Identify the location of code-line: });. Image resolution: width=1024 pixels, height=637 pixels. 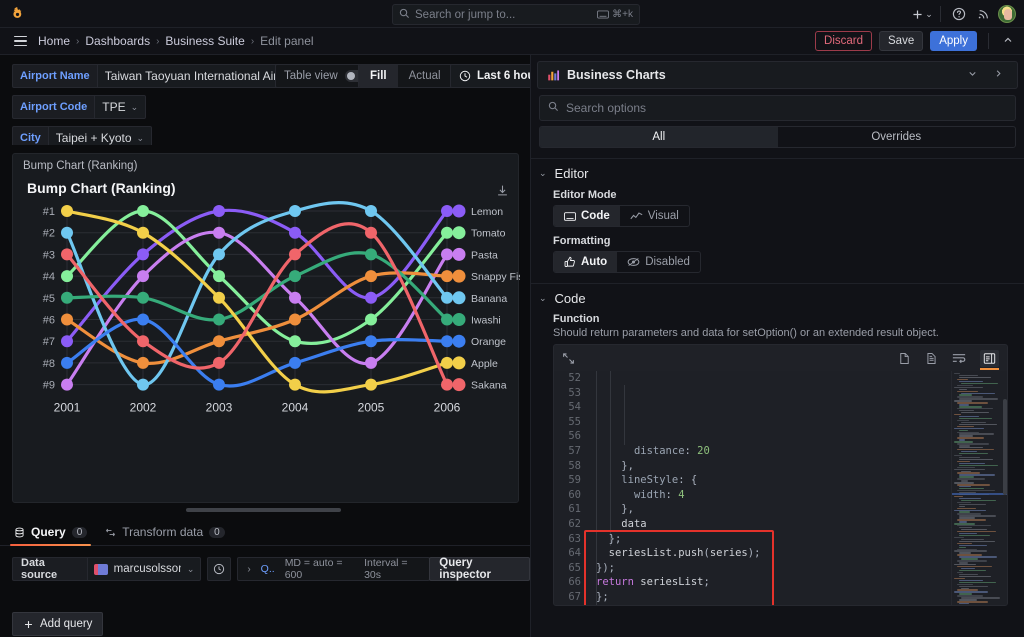
(605, 567).